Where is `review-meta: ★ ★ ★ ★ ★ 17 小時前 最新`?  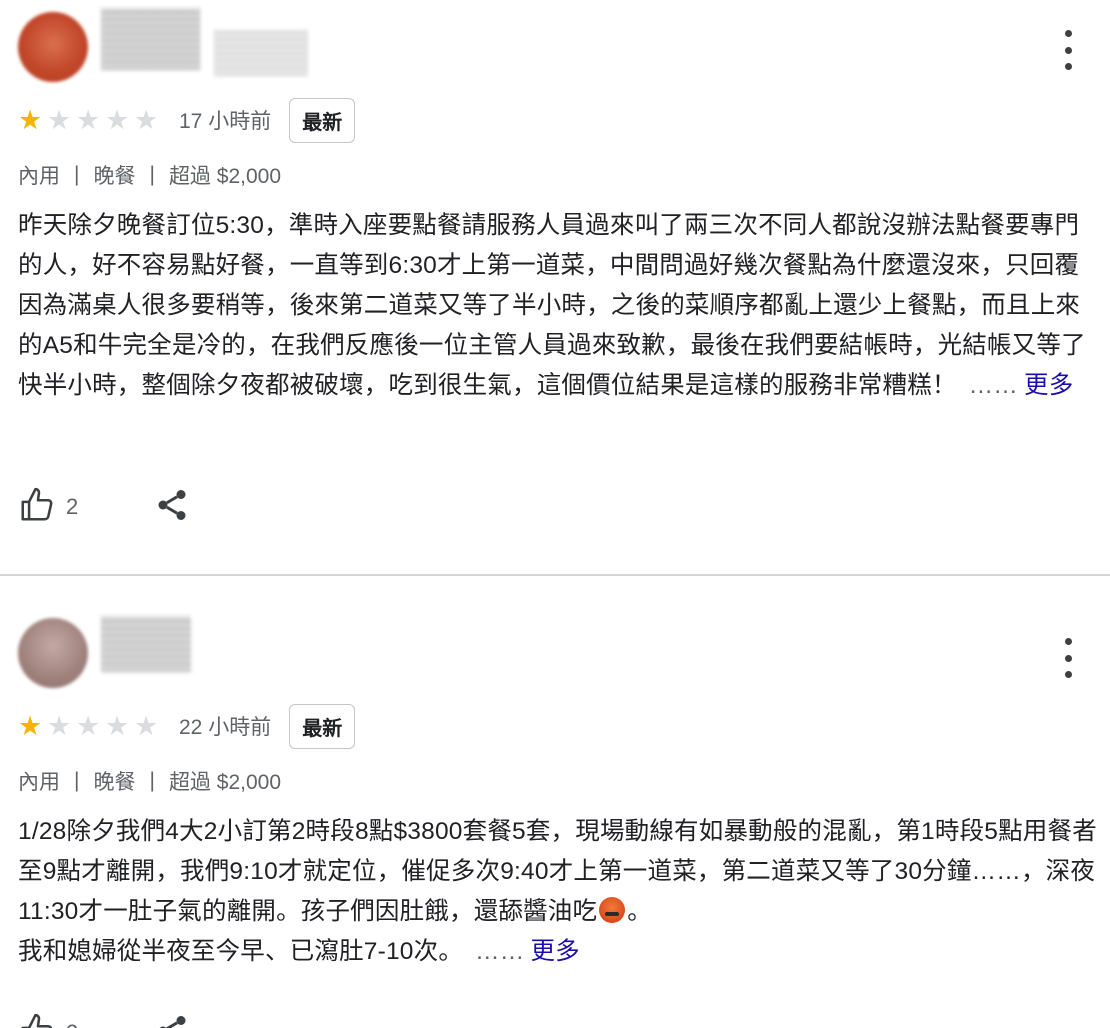 review-meta: ★ ★ ★ ★ ★ 17 小時前 最新 is located at coordinates (187, 120).